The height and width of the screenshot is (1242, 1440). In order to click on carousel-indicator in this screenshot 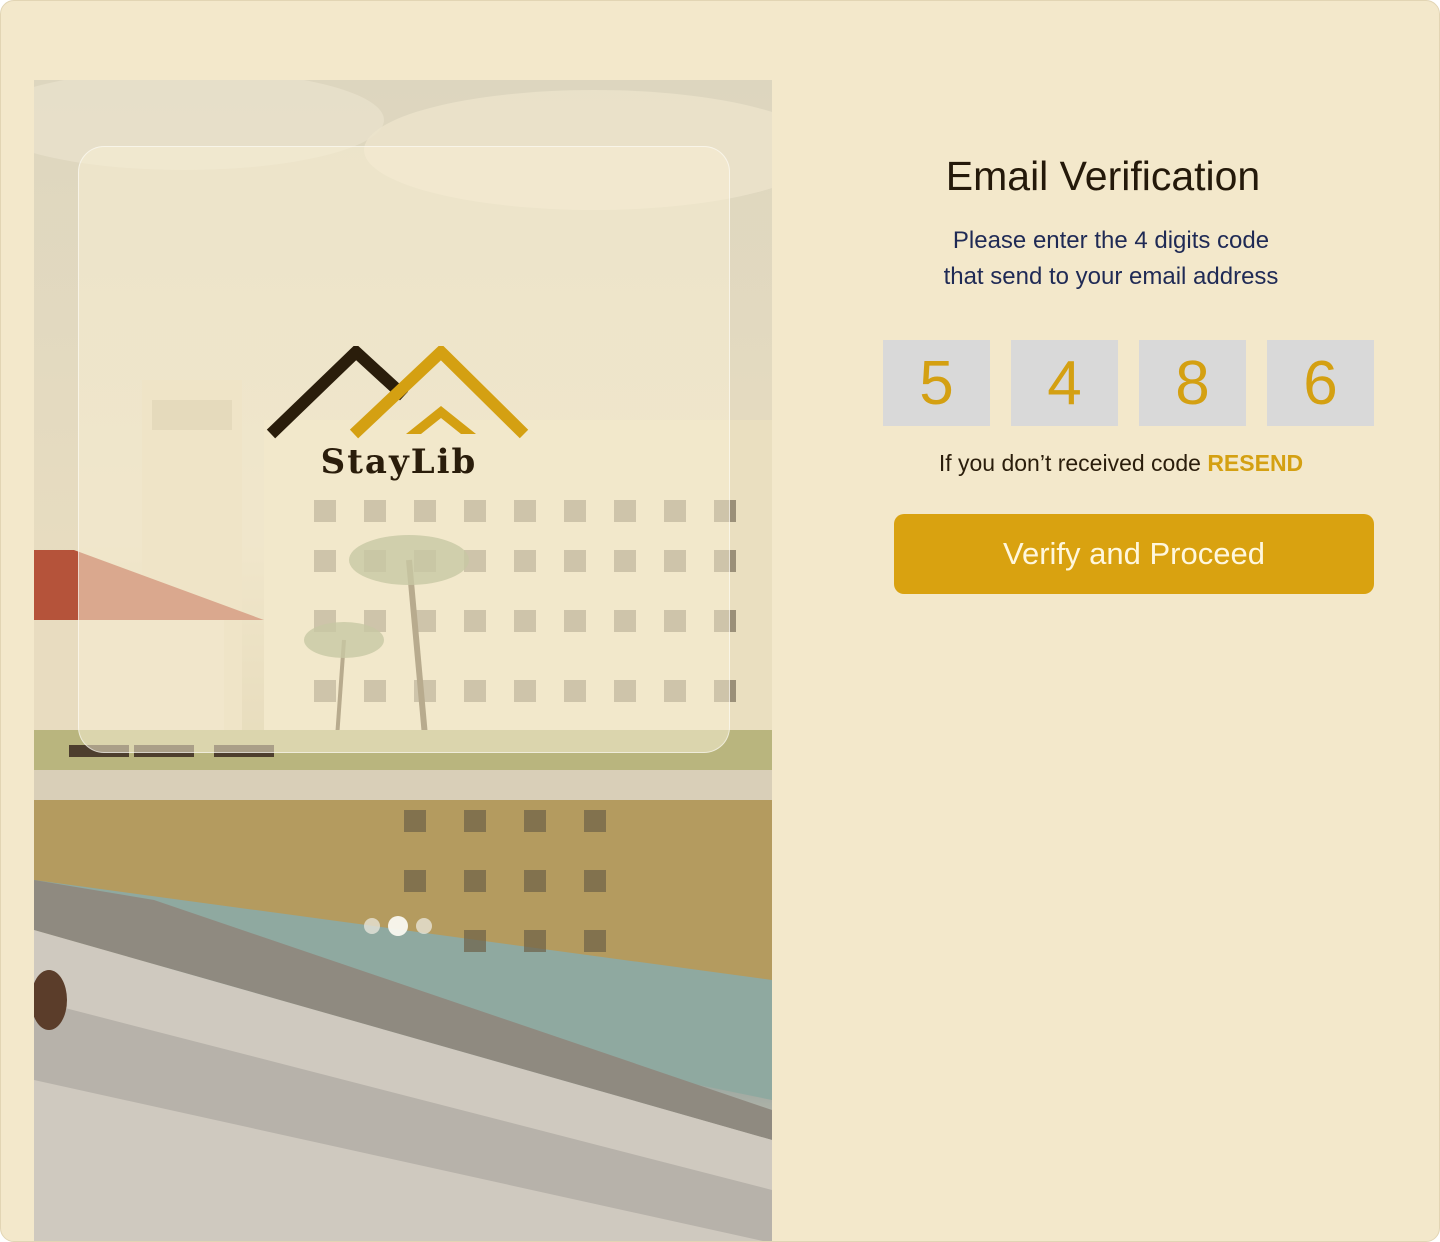, I will do `click(398, 926)`.